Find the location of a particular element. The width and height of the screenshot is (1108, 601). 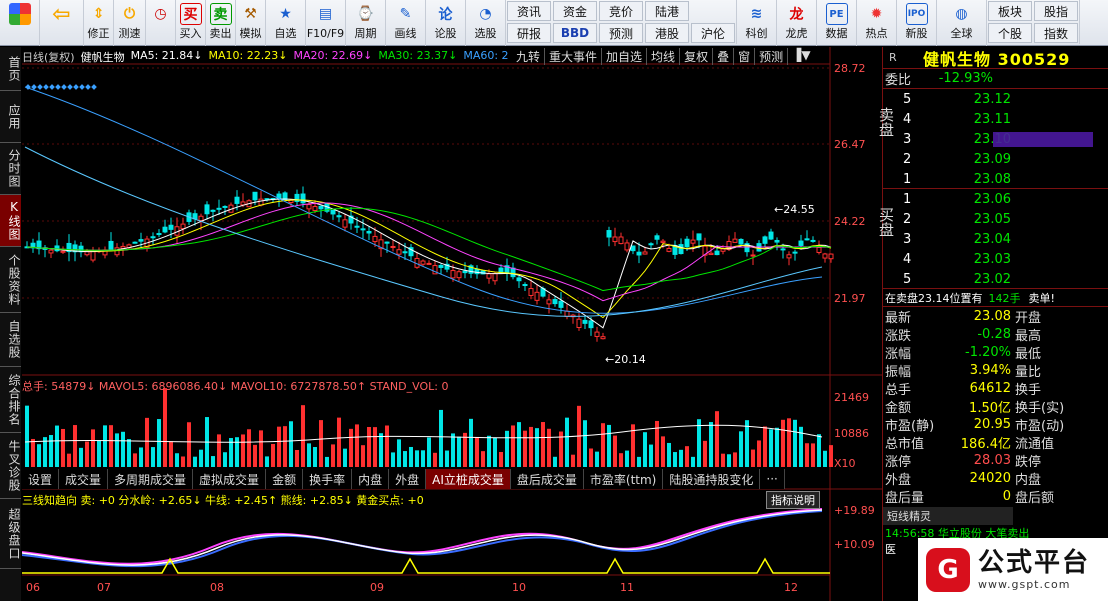

tab-volume: 成交量 is located at coordinates (84, 479).